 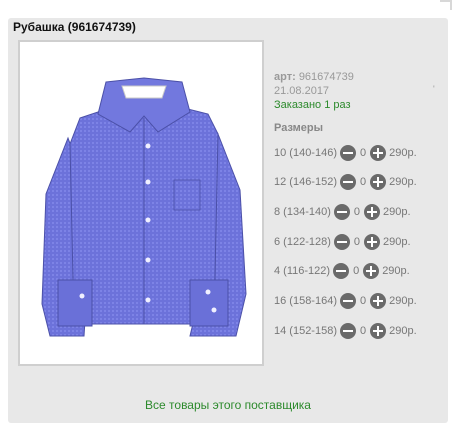 What do you see at coordinates (74, 27) in the screenshot?
I see `product-title: Рубашка (961674739)` at bounding box center [74, 27].